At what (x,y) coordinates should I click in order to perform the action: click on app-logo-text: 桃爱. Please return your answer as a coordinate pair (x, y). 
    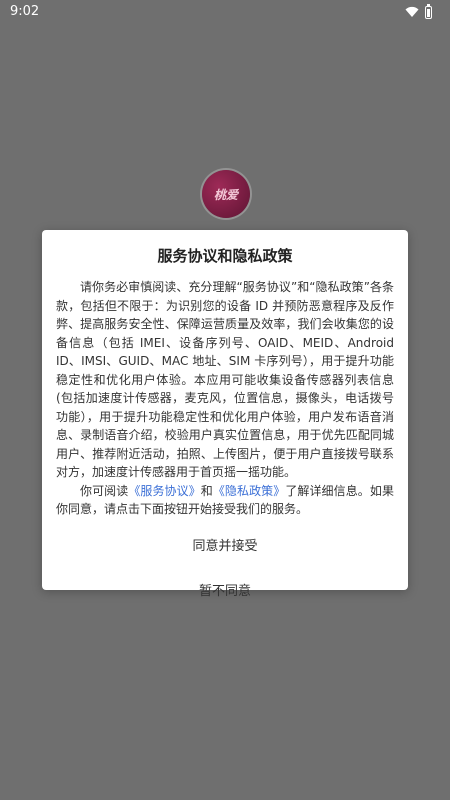
    Looking at the image, I should click on (225, 194).